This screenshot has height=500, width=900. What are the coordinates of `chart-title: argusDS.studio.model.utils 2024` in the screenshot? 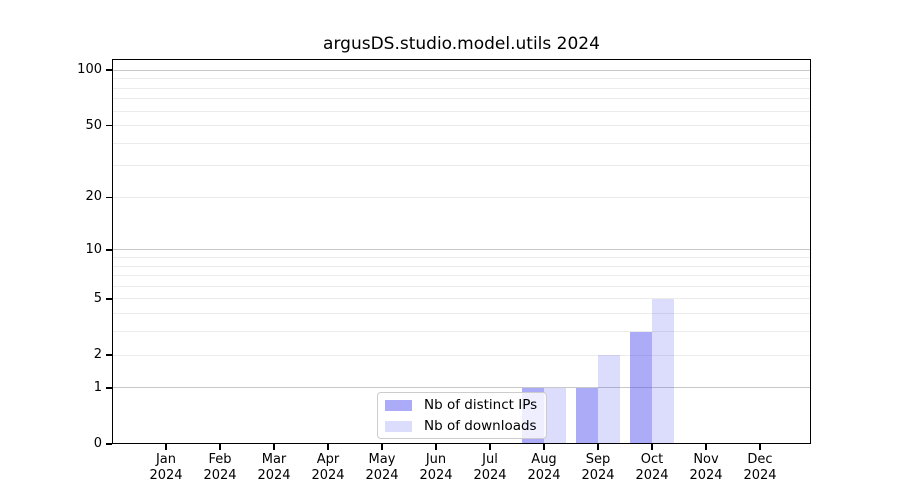 It's located at (461, 44).